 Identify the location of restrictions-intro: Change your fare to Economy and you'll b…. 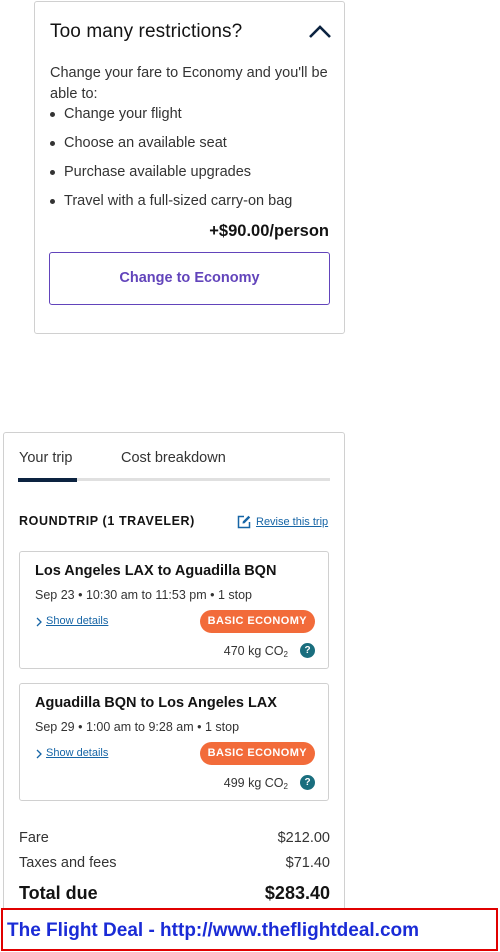
(189, 83).